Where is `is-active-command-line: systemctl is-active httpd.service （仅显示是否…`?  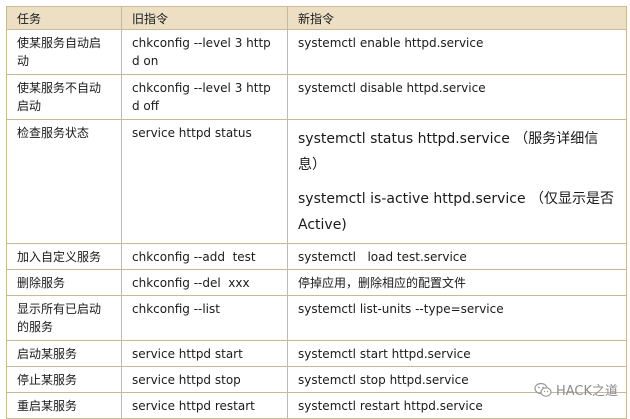 is-active-command-line: systemctl is-active httpd.service （仅显示是否… is located at coordinates (456, 212).